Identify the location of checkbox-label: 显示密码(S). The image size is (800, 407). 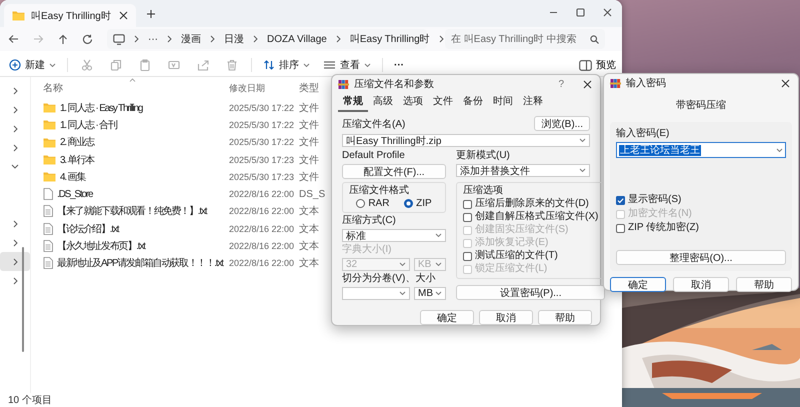
(655, 200).